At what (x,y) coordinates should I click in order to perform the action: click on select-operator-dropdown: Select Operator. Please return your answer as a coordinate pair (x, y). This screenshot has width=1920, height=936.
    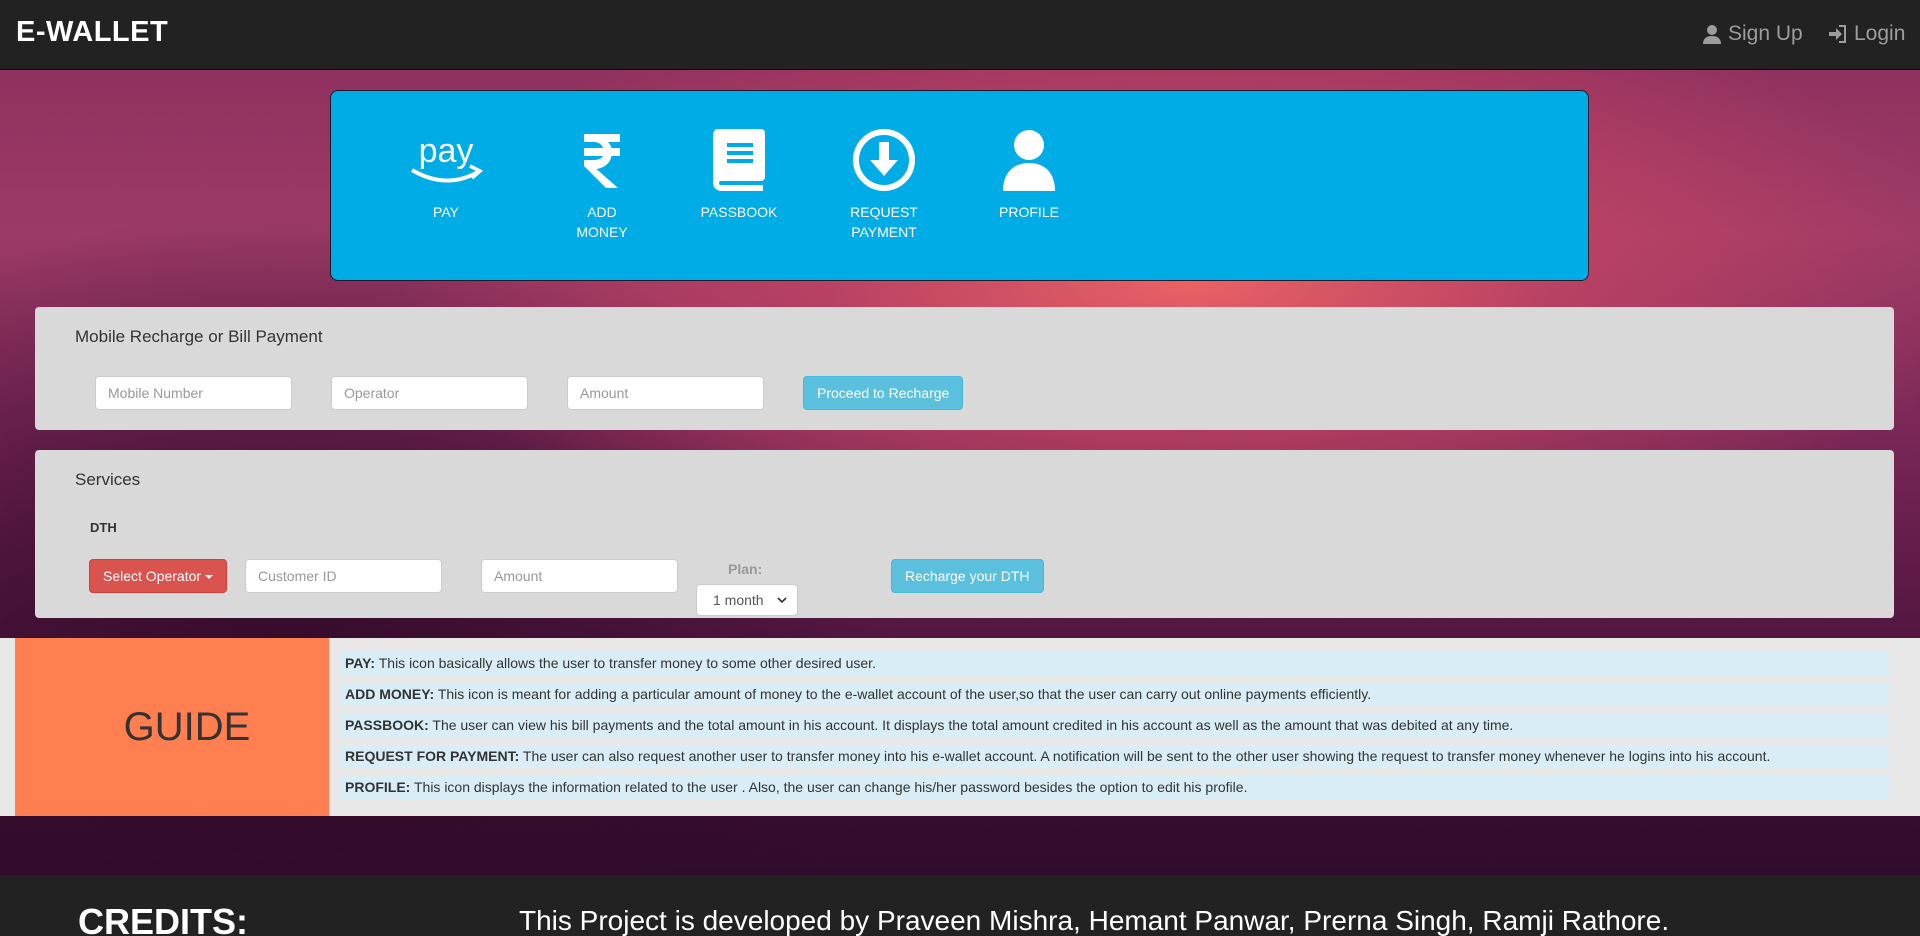
    Looking at the image, I should click on (158, 576).